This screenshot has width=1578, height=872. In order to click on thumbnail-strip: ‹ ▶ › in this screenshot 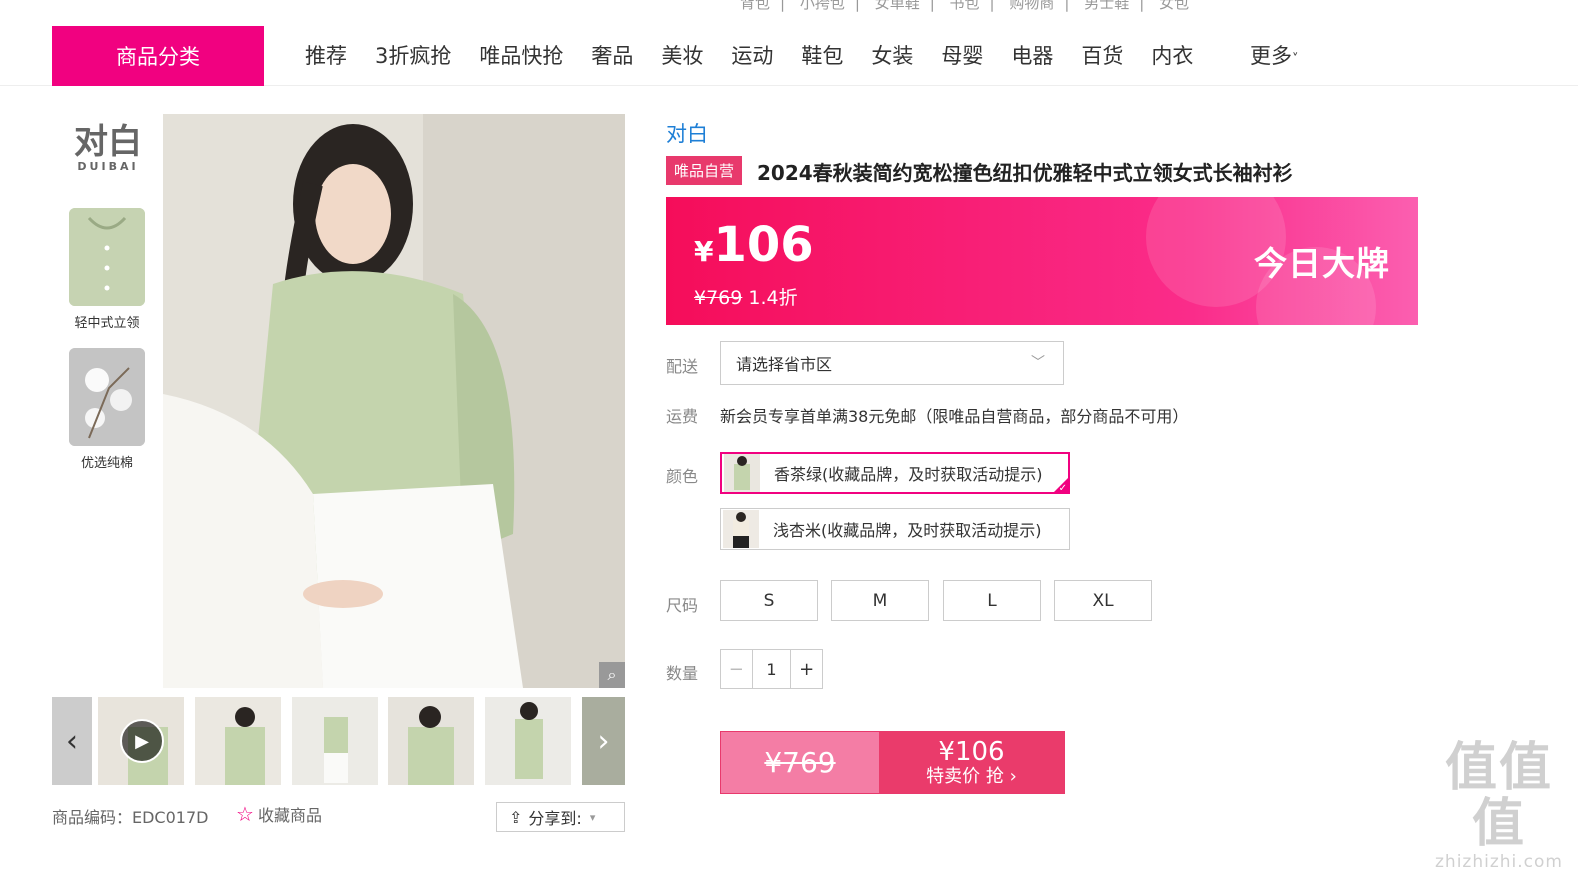, I will do `click(338, 741)`.